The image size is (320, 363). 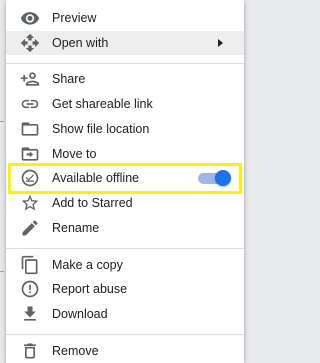 What do you see at coordinates (125, 228) in the screenshot?
I see `menu-item-rename: Rename` at bounding box center [125, 228].